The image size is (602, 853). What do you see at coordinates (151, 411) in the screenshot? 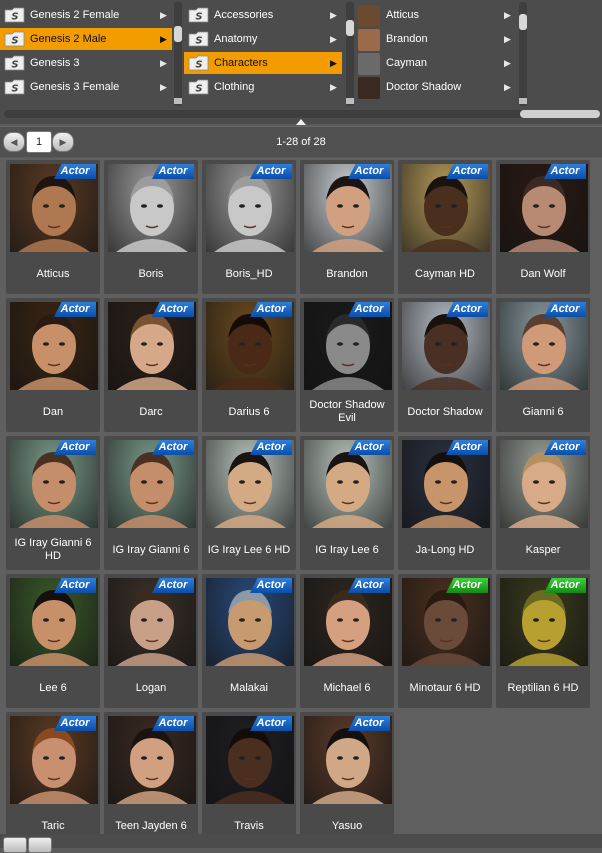
I see `asset-name: Darc` at bounding box center [151, 411].